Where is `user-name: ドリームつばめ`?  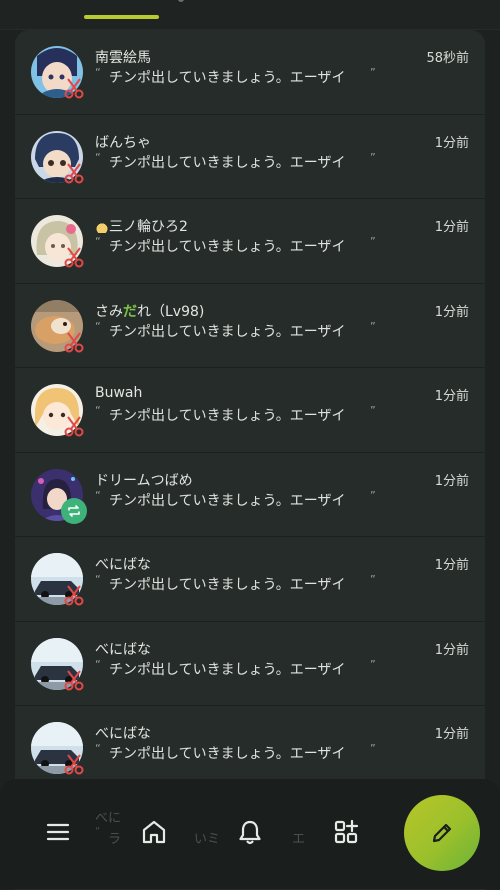 user-name: ドリームつばめ is located at coordinates (144, 480).